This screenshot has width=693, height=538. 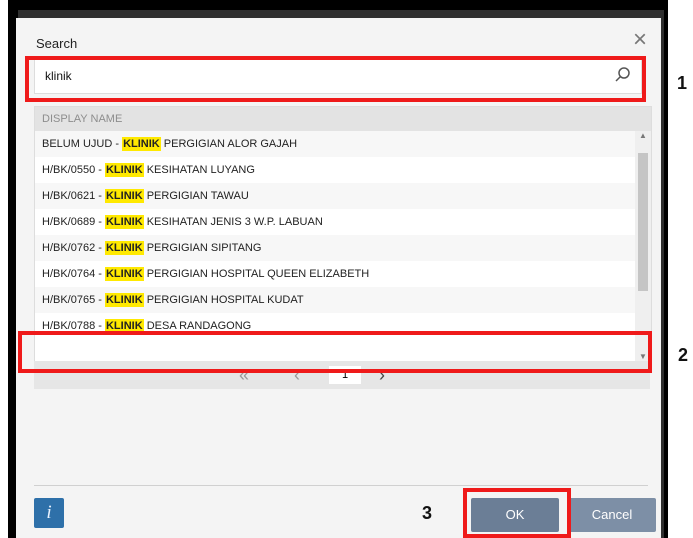 What do you see at coordinates (343, 144) in the screenshot?
I see `table-row: BELUM UJUD - KLINIK PERGIGIAN ALOR GAJAH` at bounding box center [343, 144].